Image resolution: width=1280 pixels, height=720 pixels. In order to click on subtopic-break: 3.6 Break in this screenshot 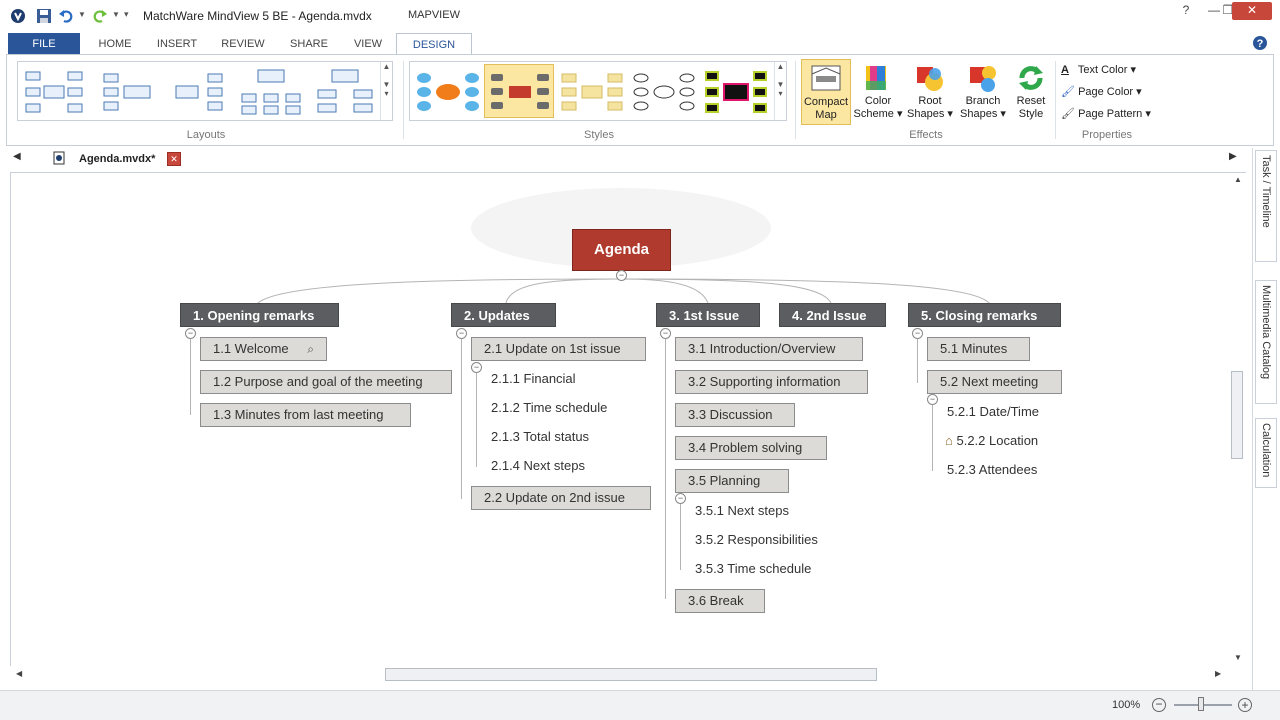, I will do `click(720, 601)`.